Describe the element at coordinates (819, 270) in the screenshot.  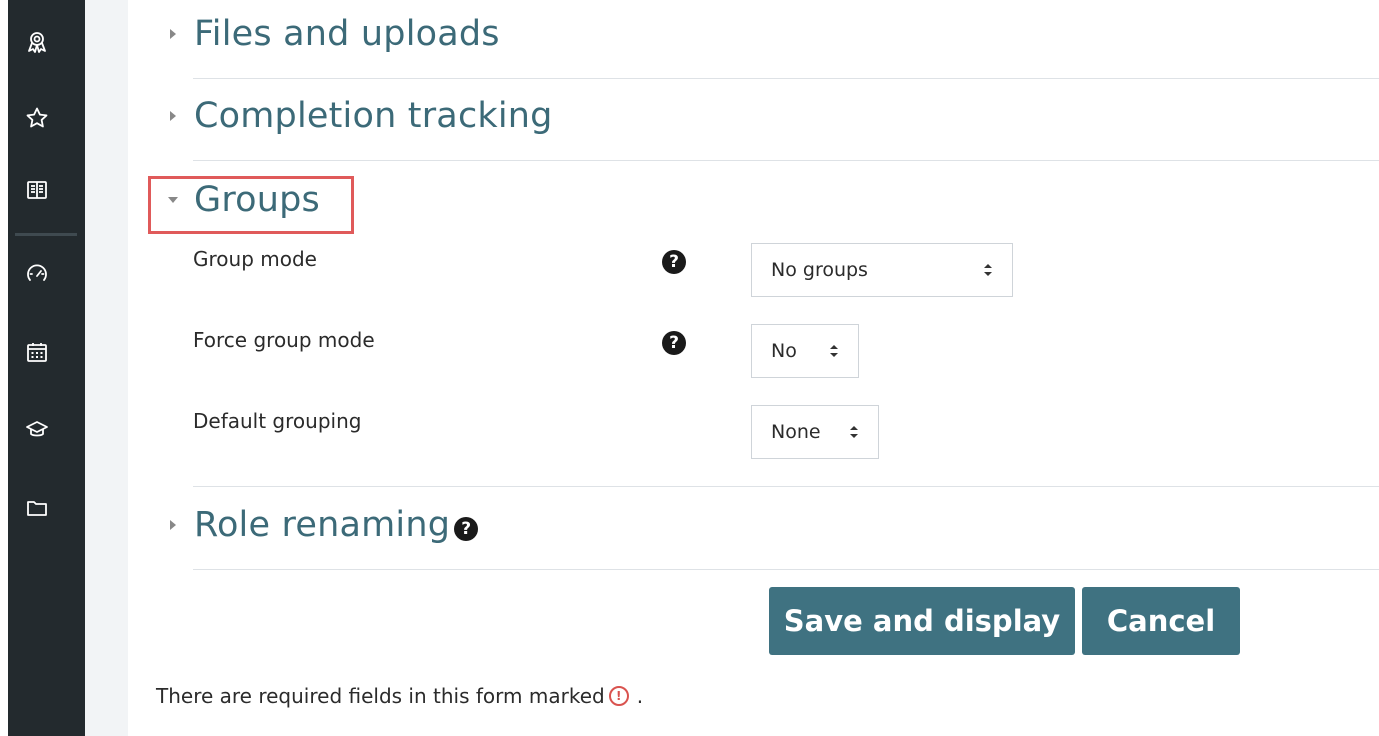
I see `group-mode-value: No groups` at that location.